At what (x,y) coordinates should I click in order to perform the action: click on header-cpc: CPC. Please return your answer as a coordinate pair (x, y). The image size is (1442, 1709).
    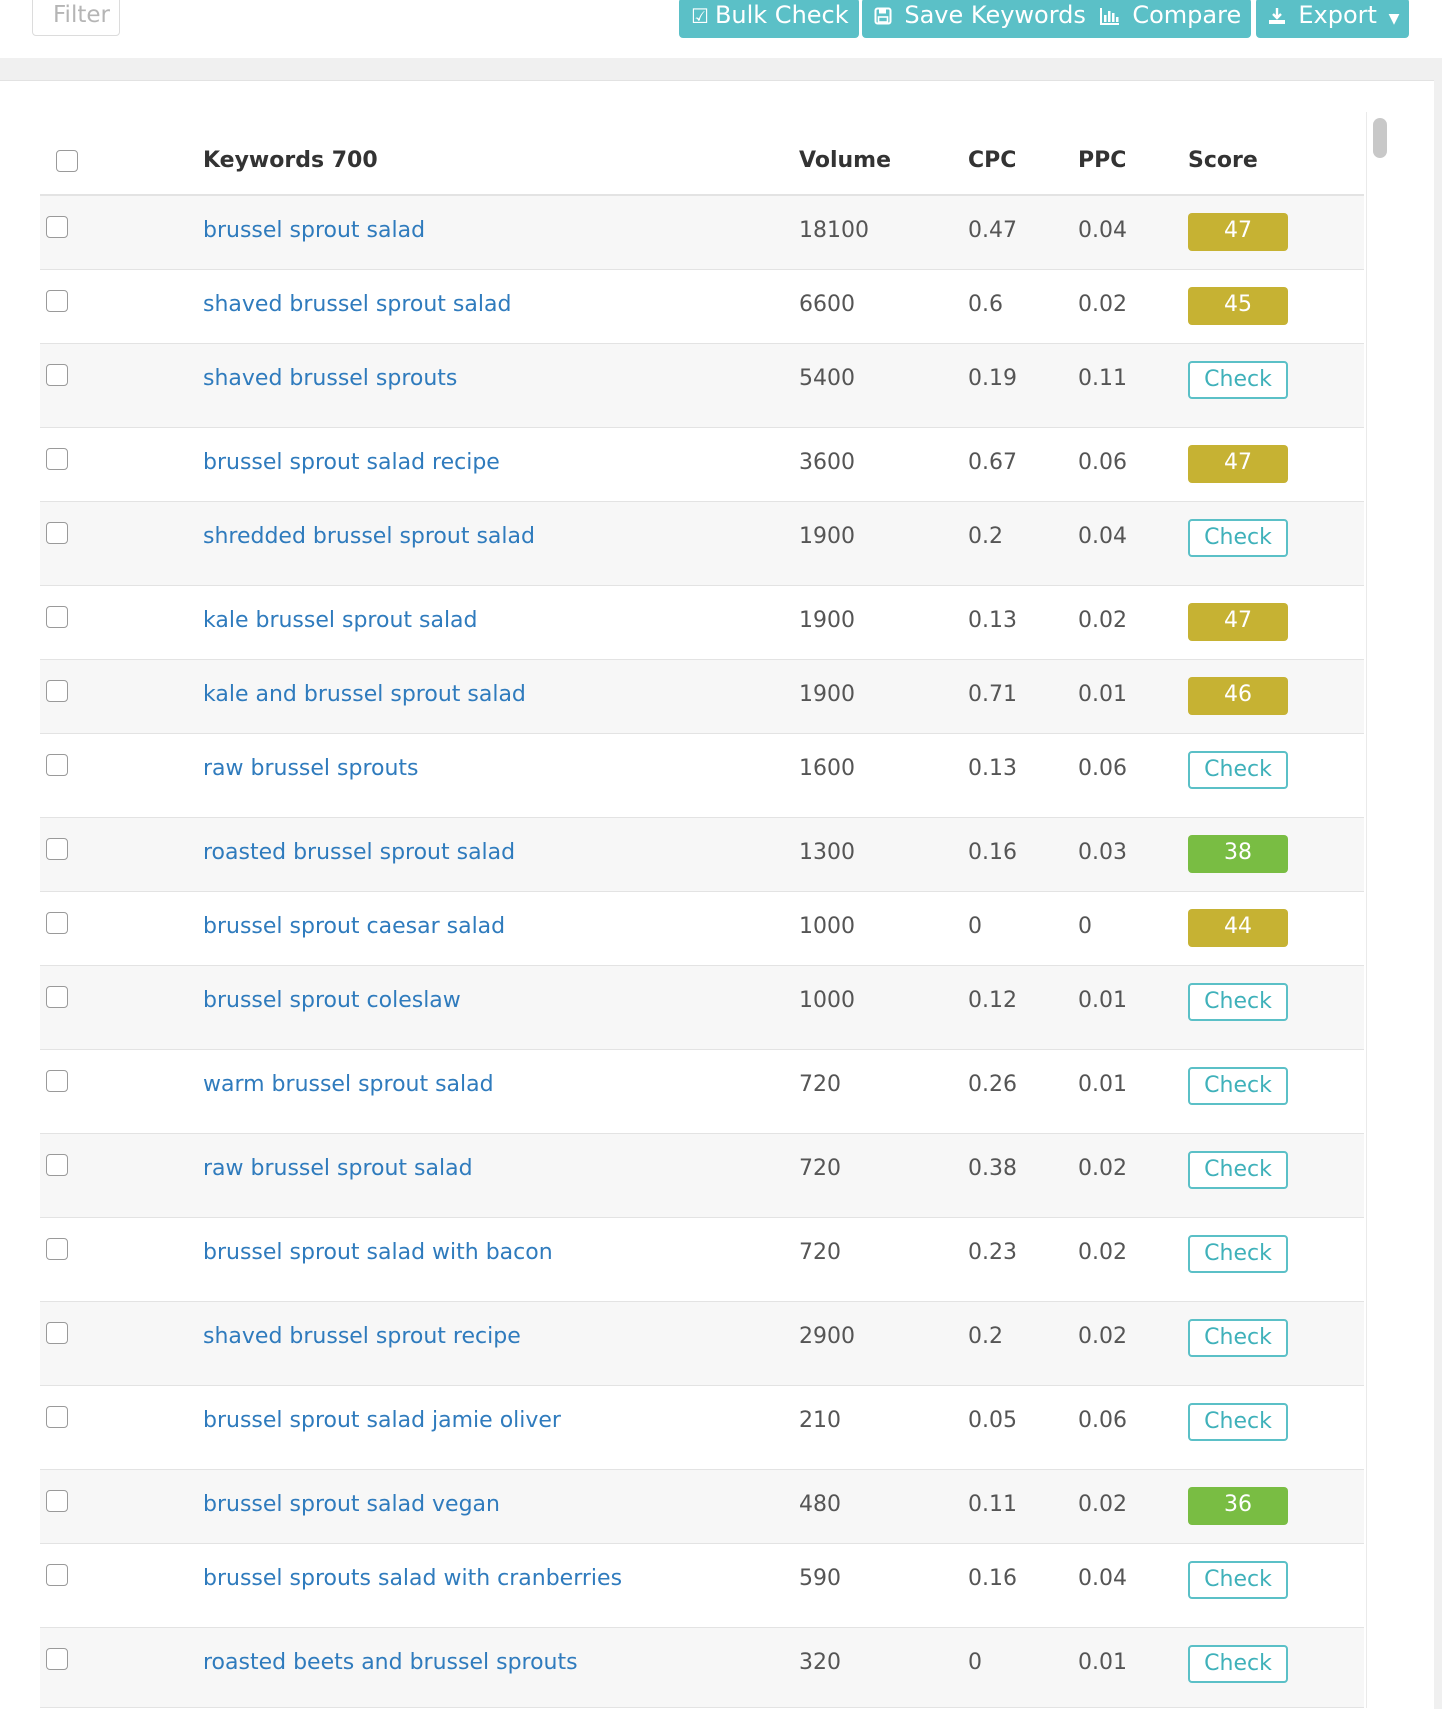
    Looking at the image, I should click on (992, 160).